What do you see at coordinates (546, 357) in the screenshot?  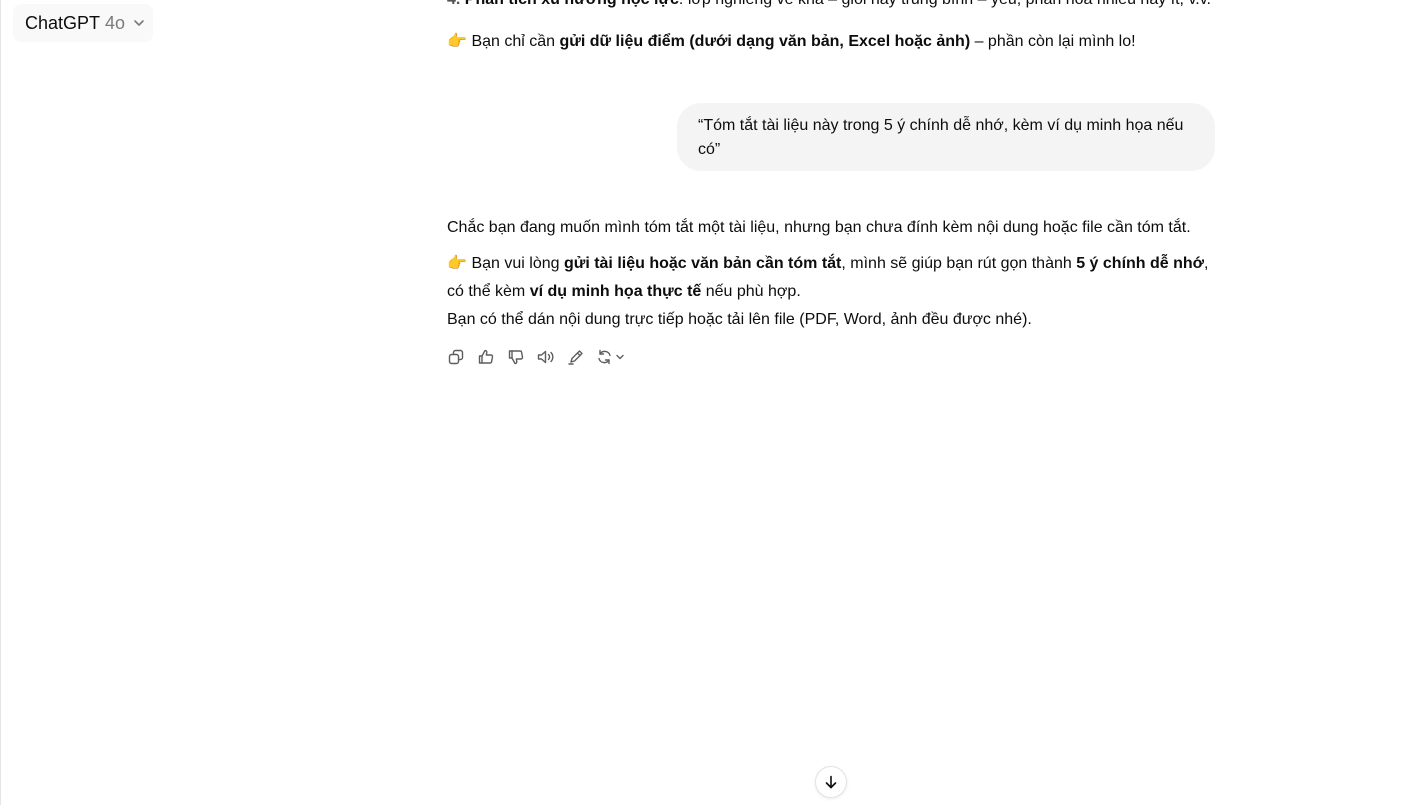 I see `read-aloud-icon` at bounding box center [546, 357].